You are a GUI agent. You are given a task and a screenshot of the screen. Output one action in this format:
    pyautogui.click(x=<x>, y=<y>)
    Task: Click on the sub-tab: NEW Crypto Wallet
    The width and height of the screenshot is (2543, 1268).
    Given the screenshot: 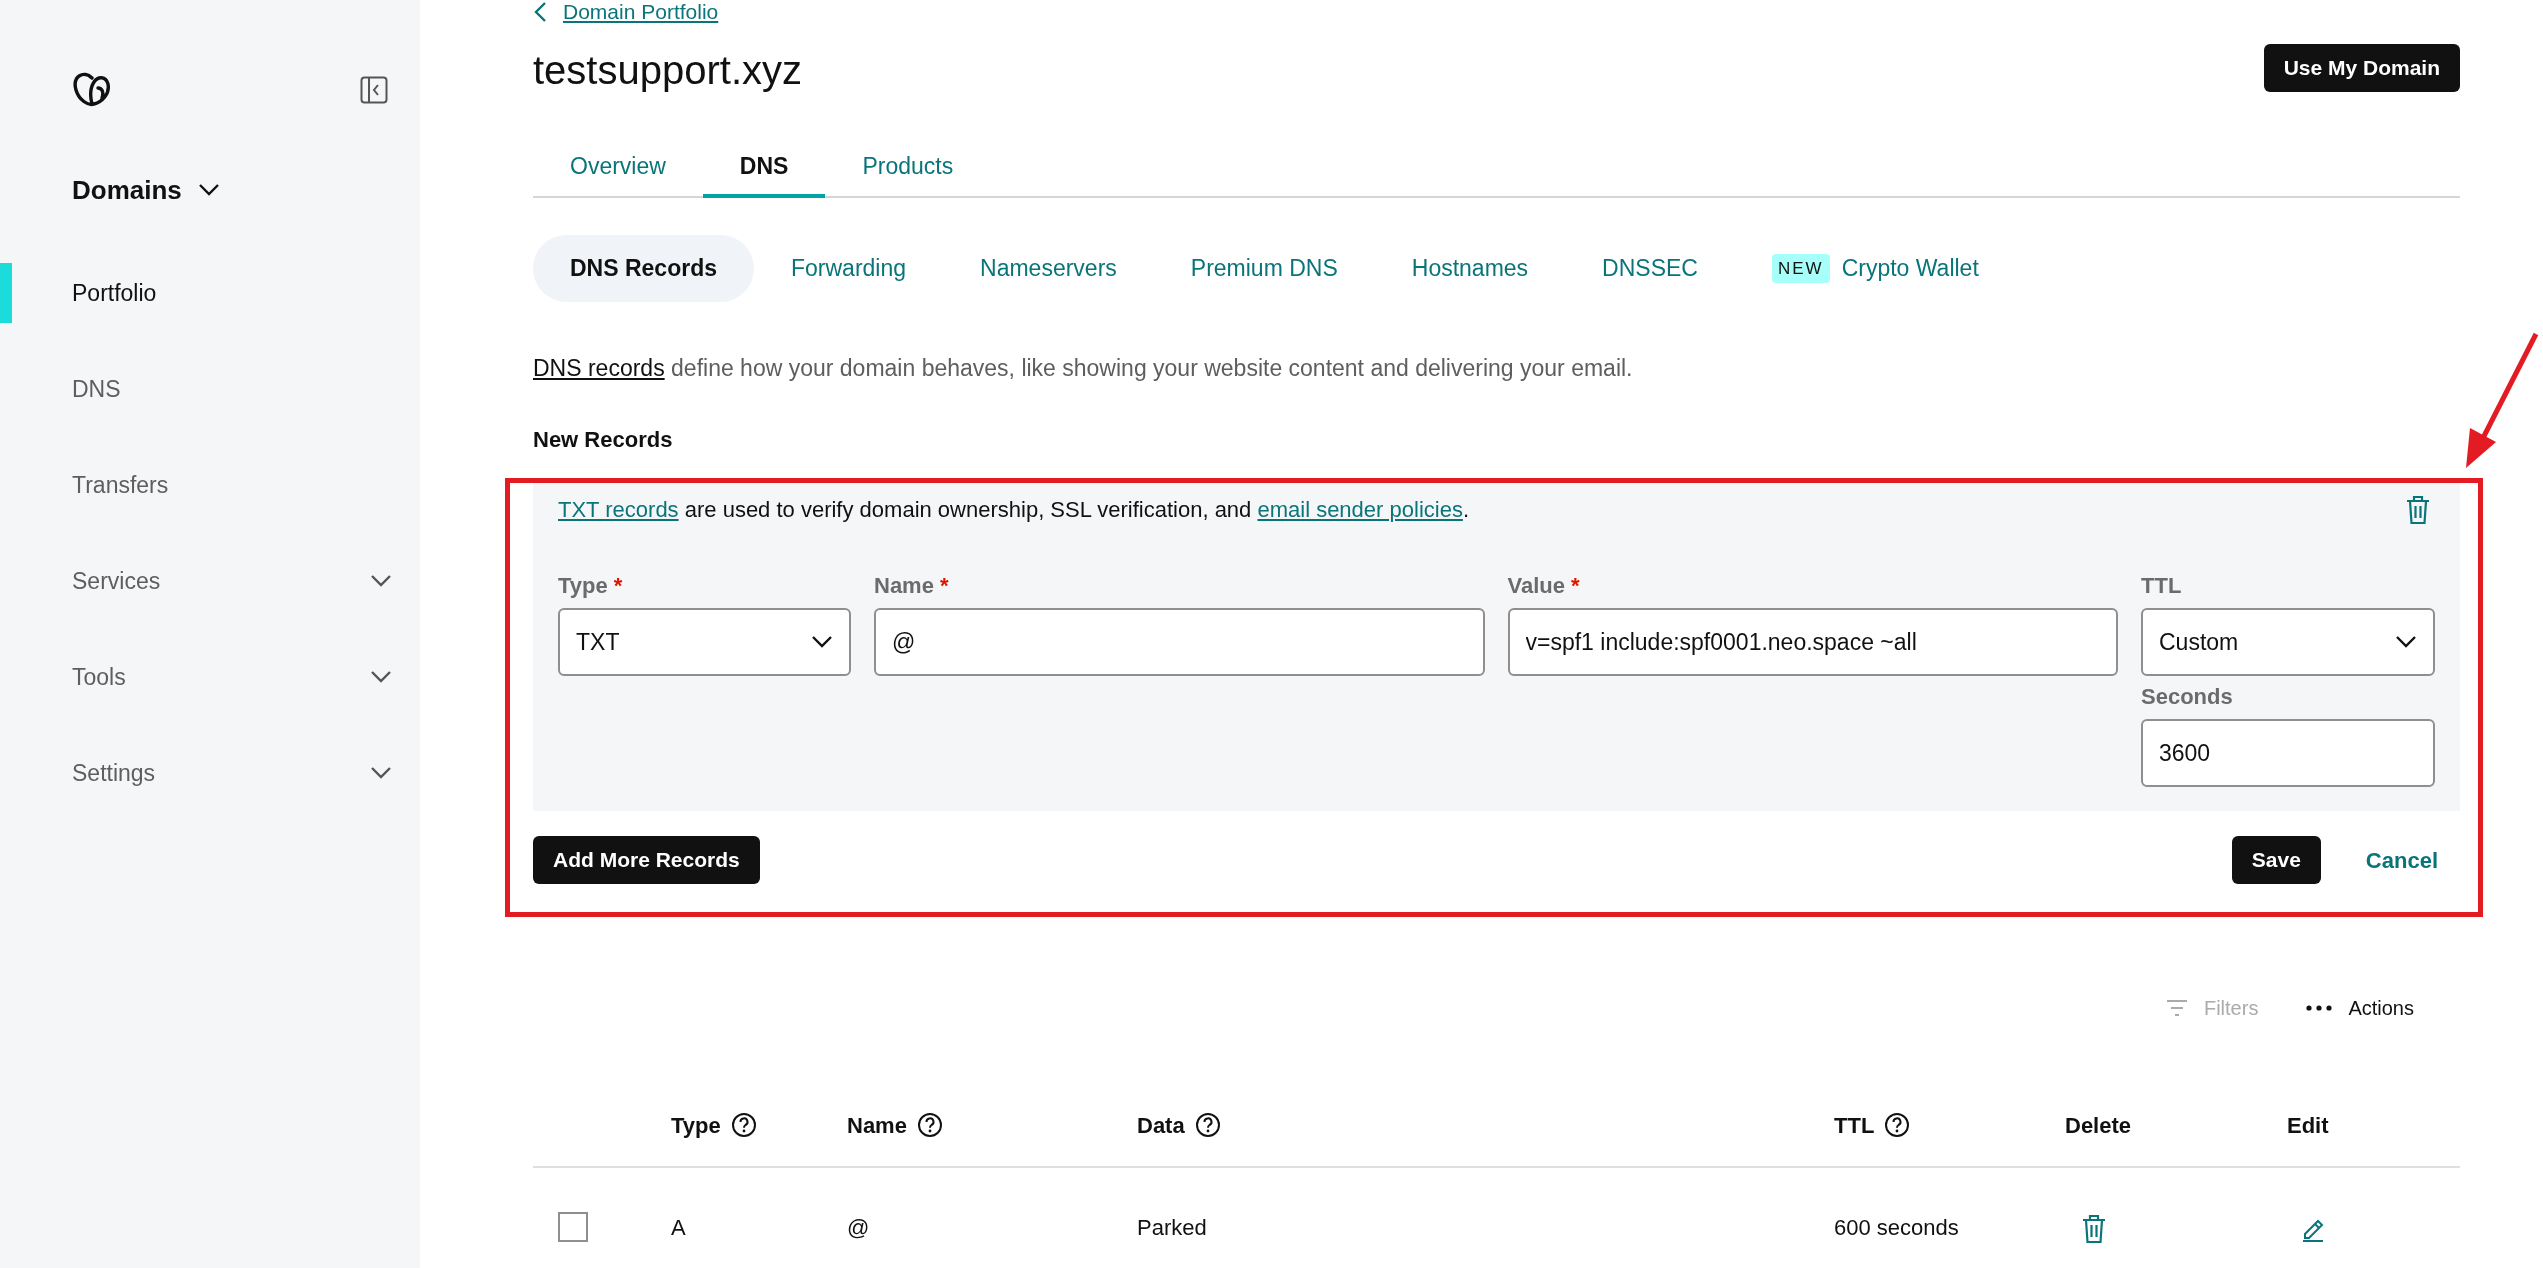 What is the action you would take?
    pyautogui.click(x=1875, y=268)
    